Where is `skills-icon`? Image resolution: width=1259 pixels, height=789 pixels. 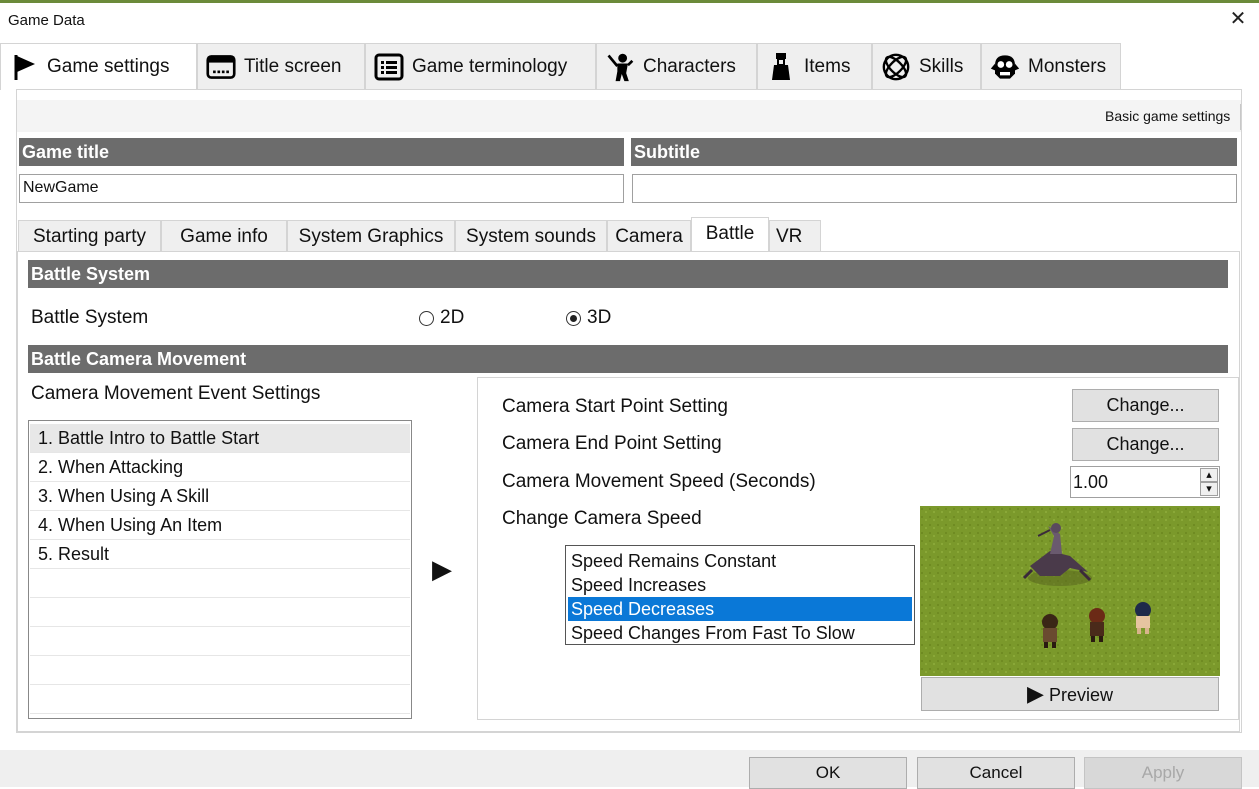 skills-icon is located at coordinates (896, 67).